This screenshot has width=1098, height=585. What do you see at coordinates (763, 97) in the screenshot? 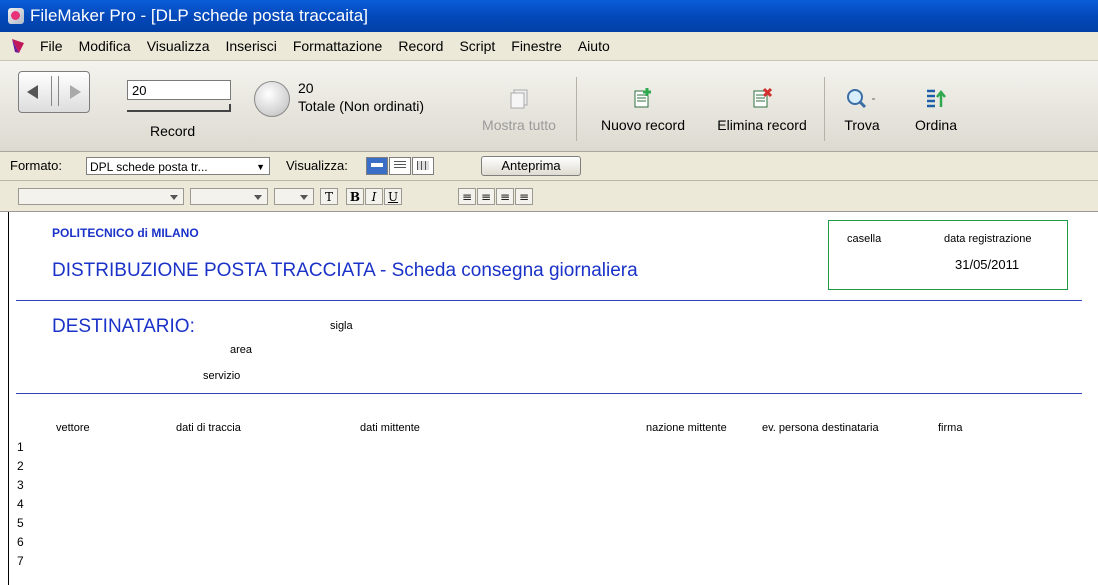
I see `delete-record-icon` at bounding box center [763, 97].